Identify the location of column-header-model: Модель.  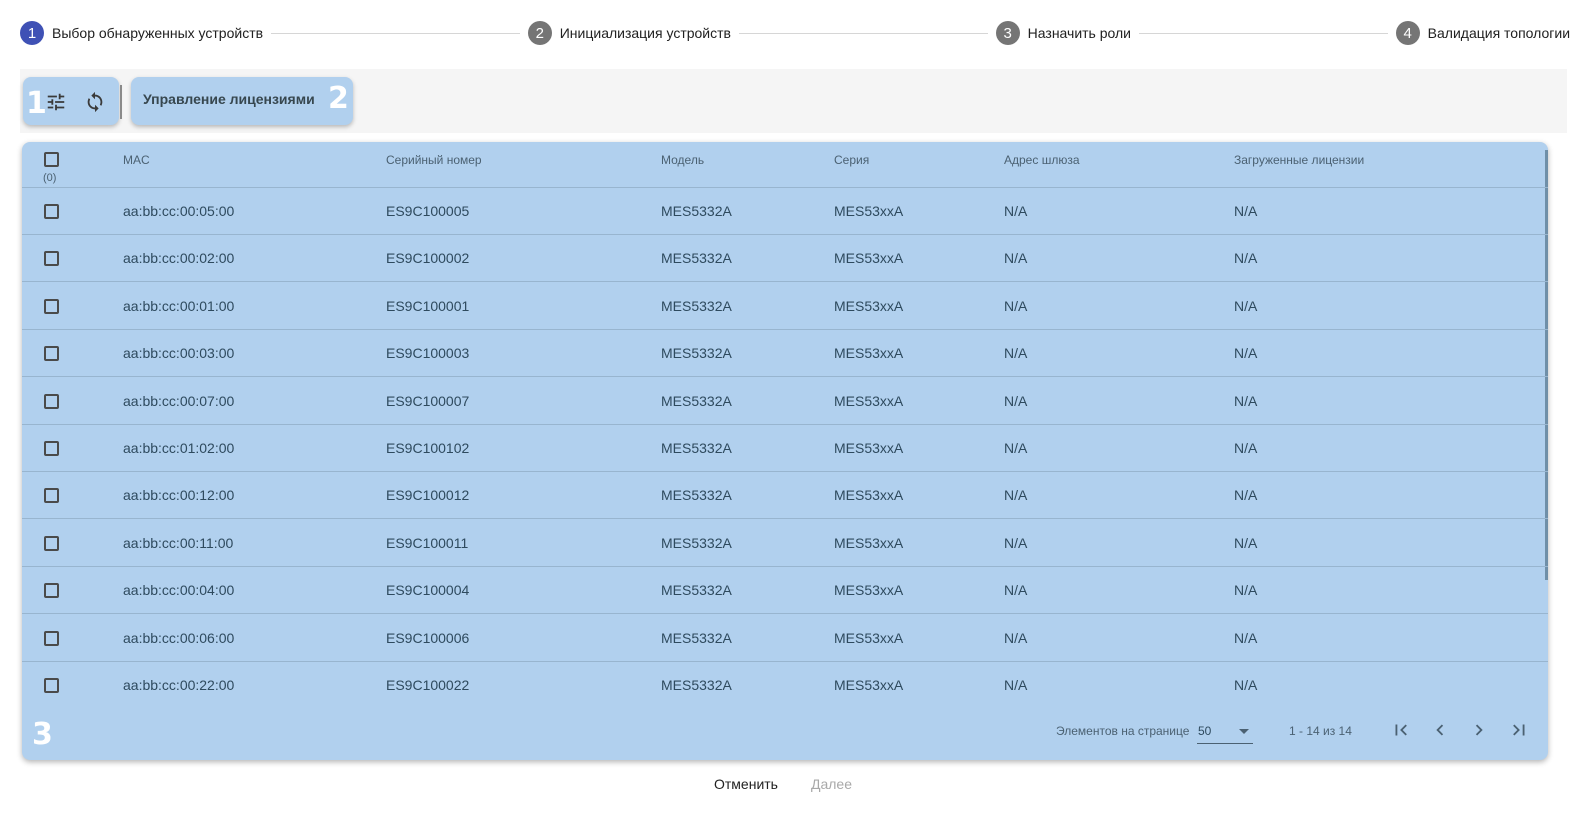
(682, 160).